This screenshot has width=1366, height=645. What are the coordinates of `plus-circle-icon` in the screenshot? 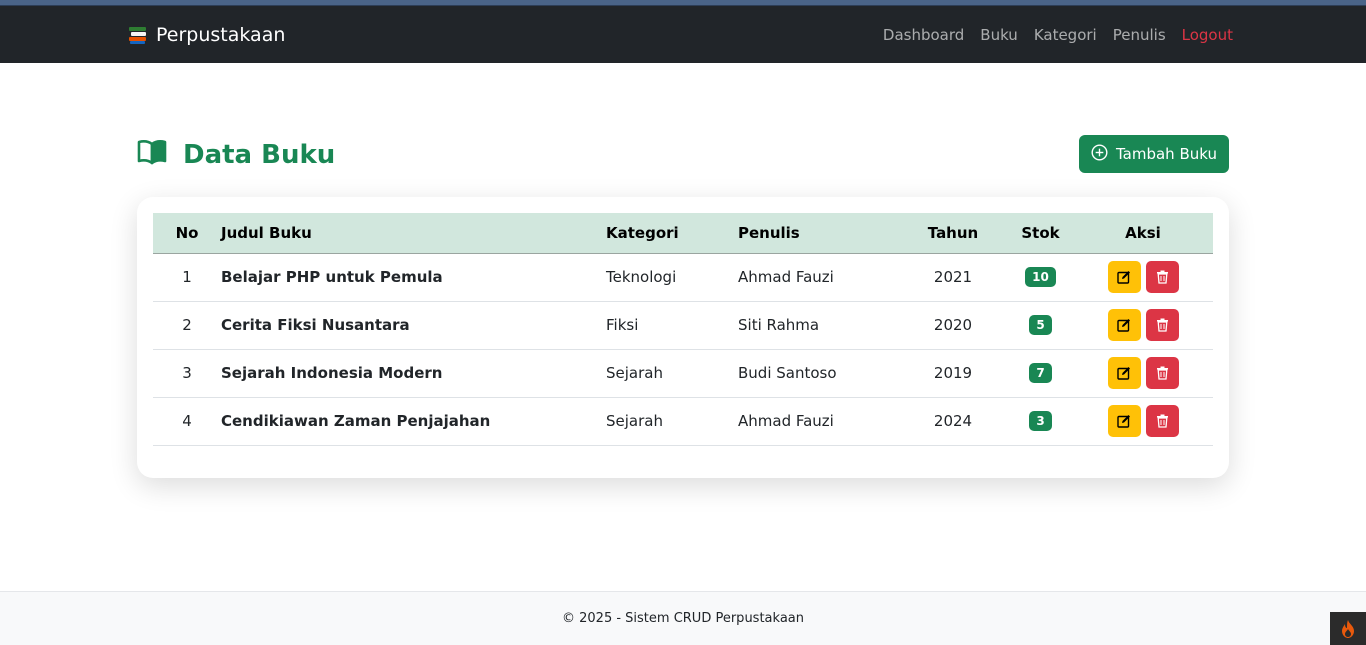 It's located at (1099, 154).